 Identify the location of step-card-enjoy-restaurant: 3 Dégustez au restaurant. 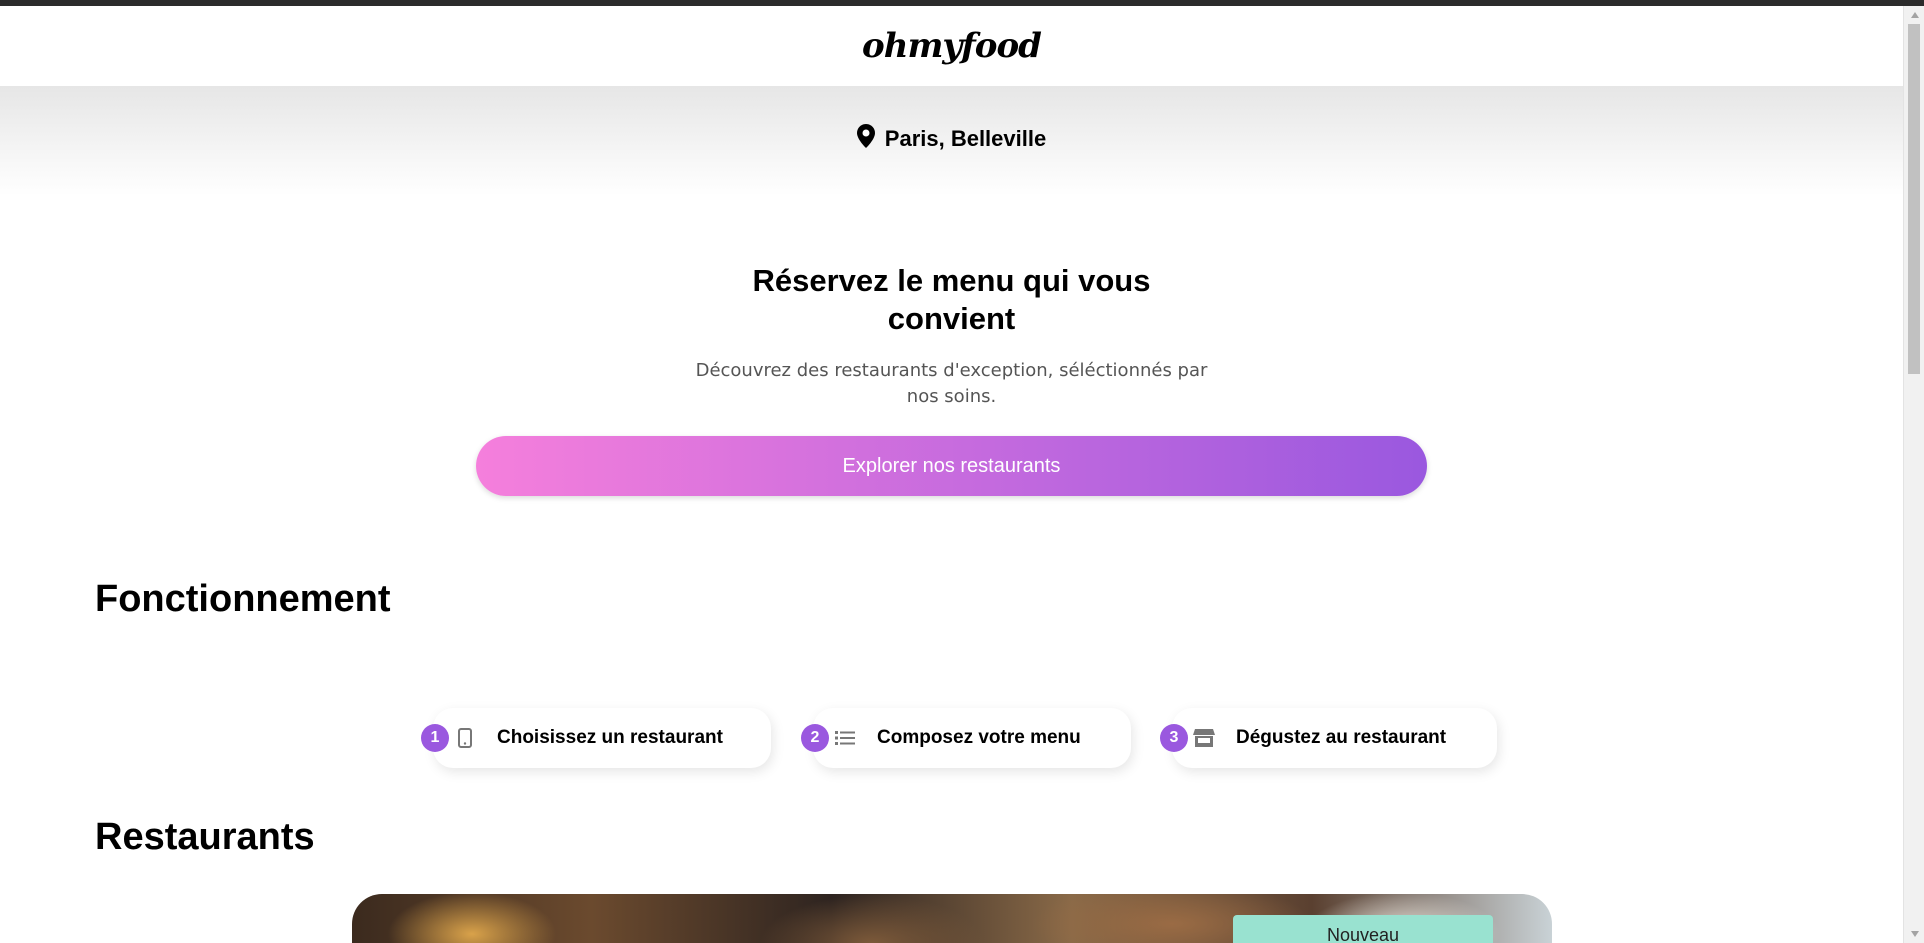
(1328, 738).